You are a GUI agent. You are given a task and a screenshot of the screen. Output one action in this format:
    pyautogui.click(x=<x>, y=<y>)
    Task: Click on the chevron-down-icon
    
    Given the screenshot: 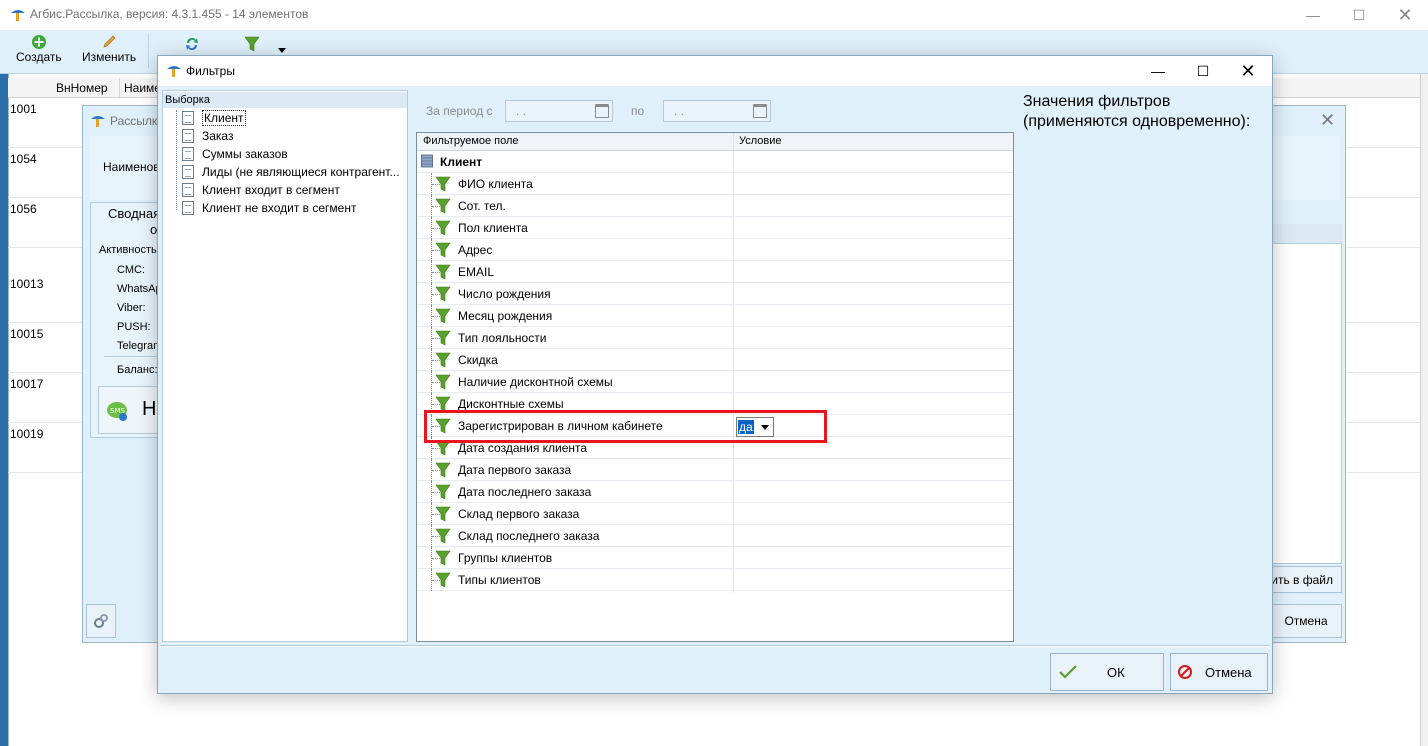 What is the action you would take?
    pyautogui.click(x=765, y=427)
    